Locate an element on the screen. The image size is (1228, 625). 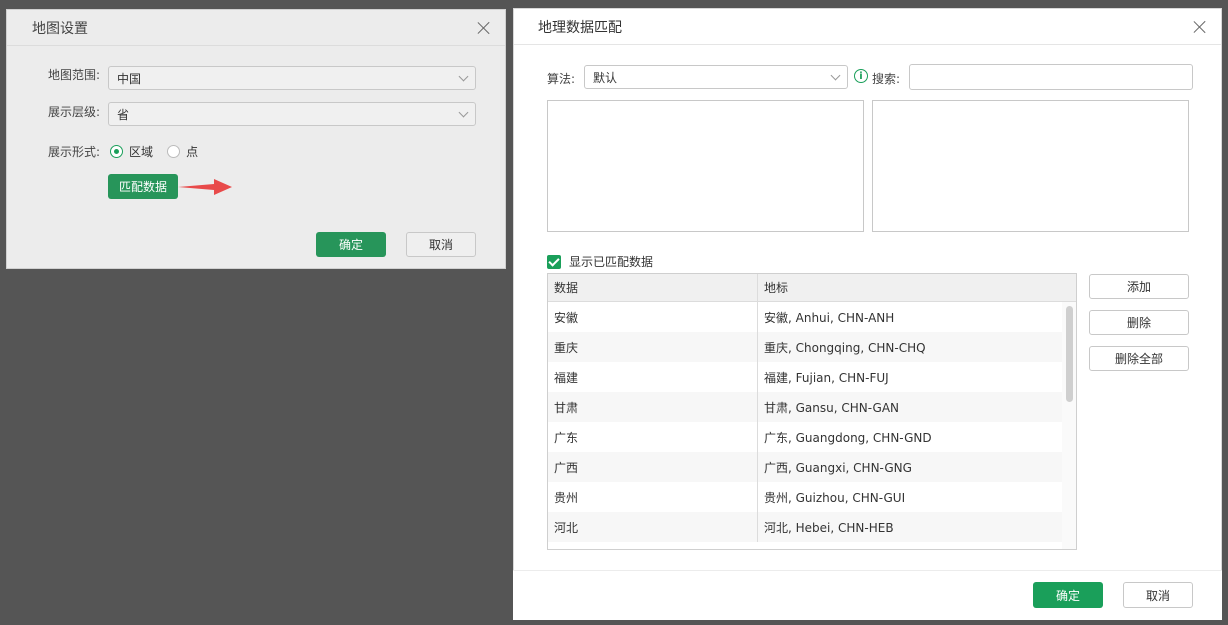
geo-match-footer is located at coordinates (867, 595).